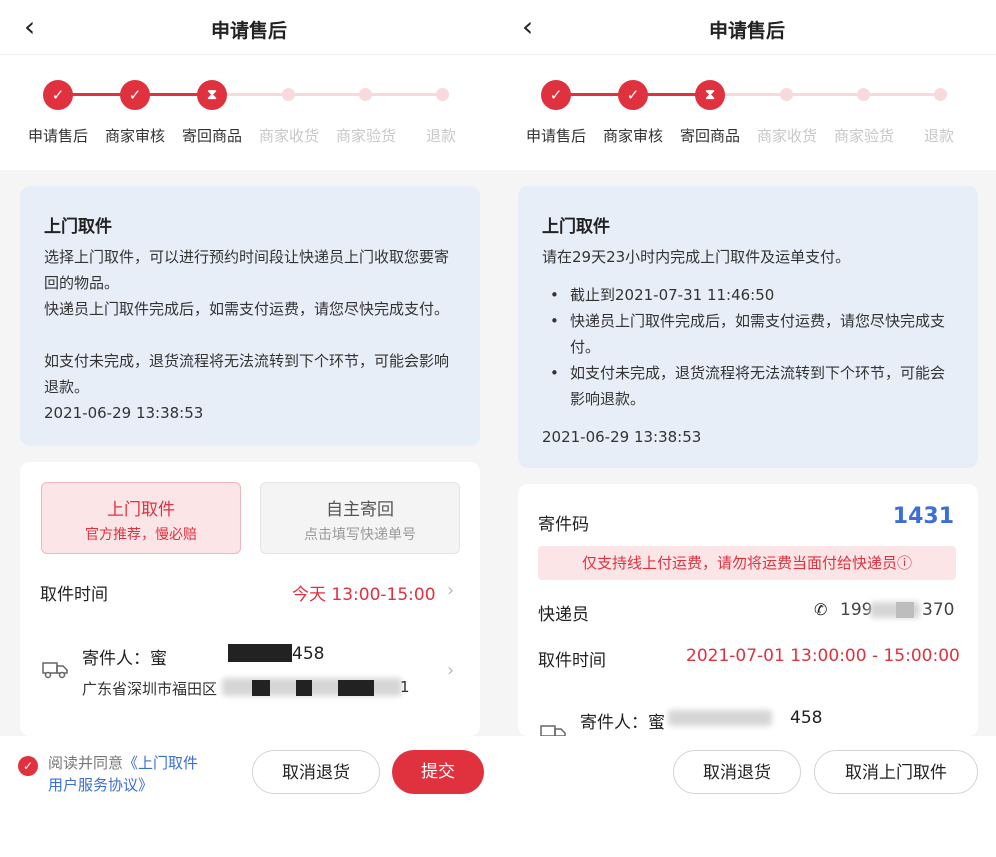 Image resolution: width=996 pixels, height=857 pixels. I want to click on option-title: 上门取件, so click(141, 510).